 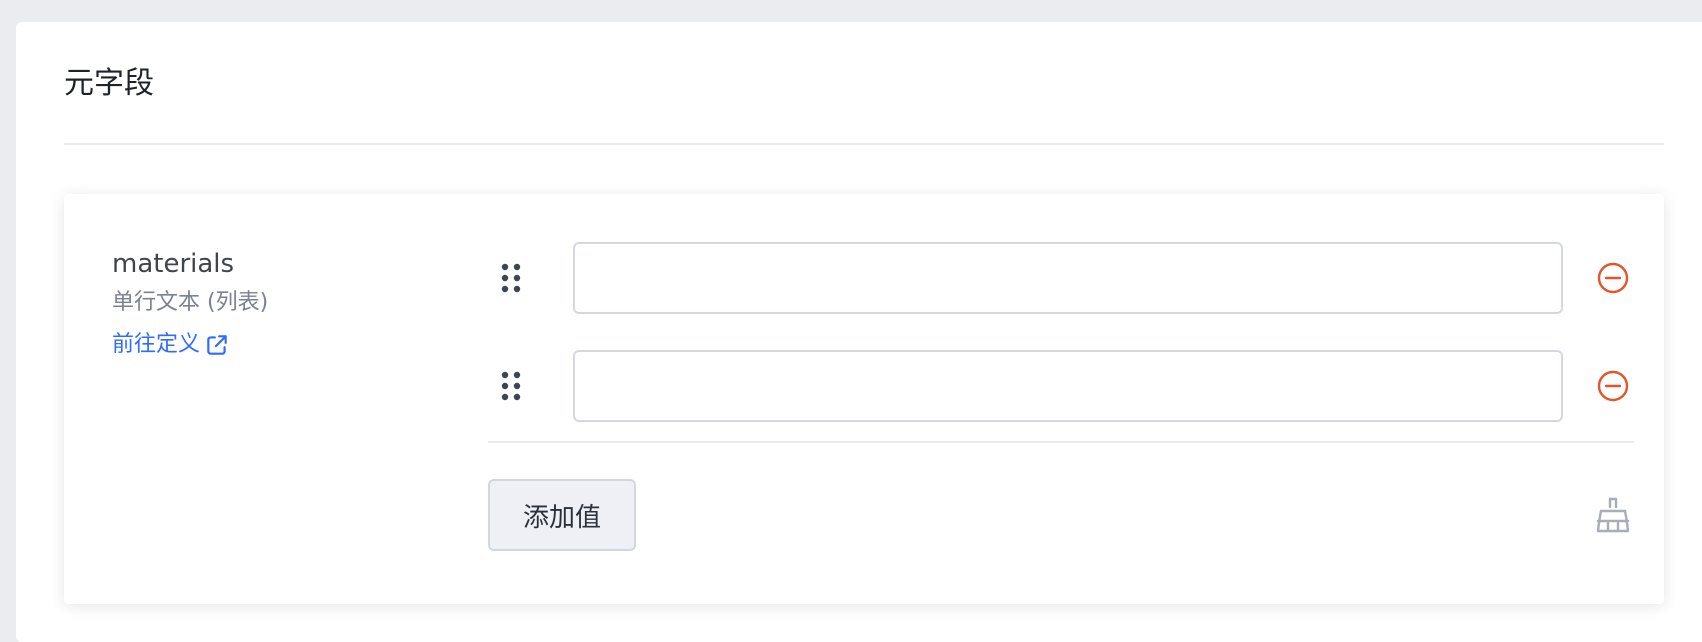 I want to click on title-divider, so click(x=864, y=144).